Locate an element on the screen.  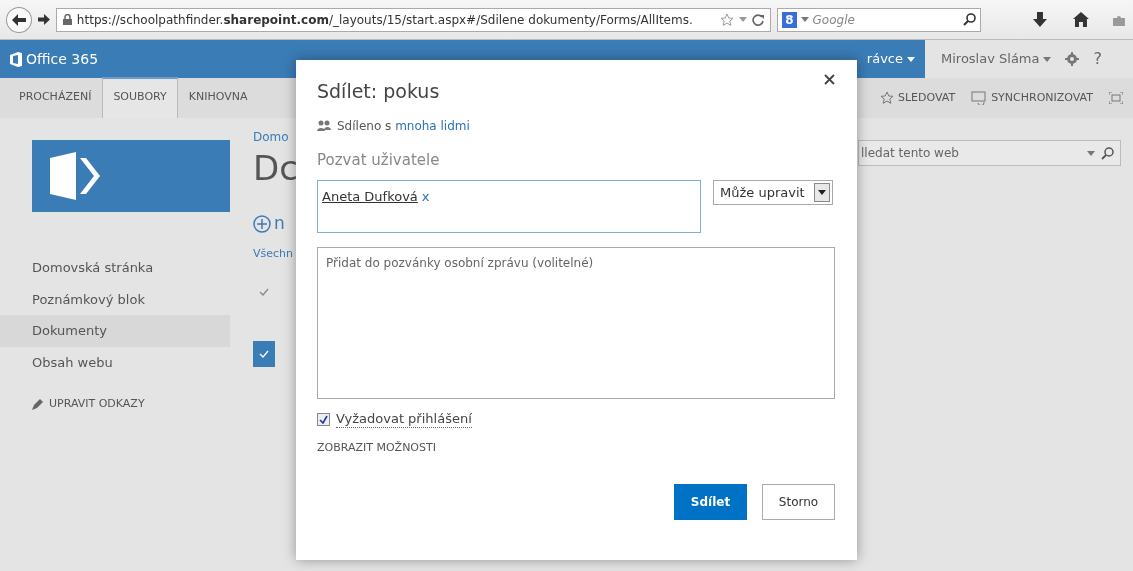
shared-with-text: Sdíleno s mnoha lidmi is located at coordinates (403, 126).